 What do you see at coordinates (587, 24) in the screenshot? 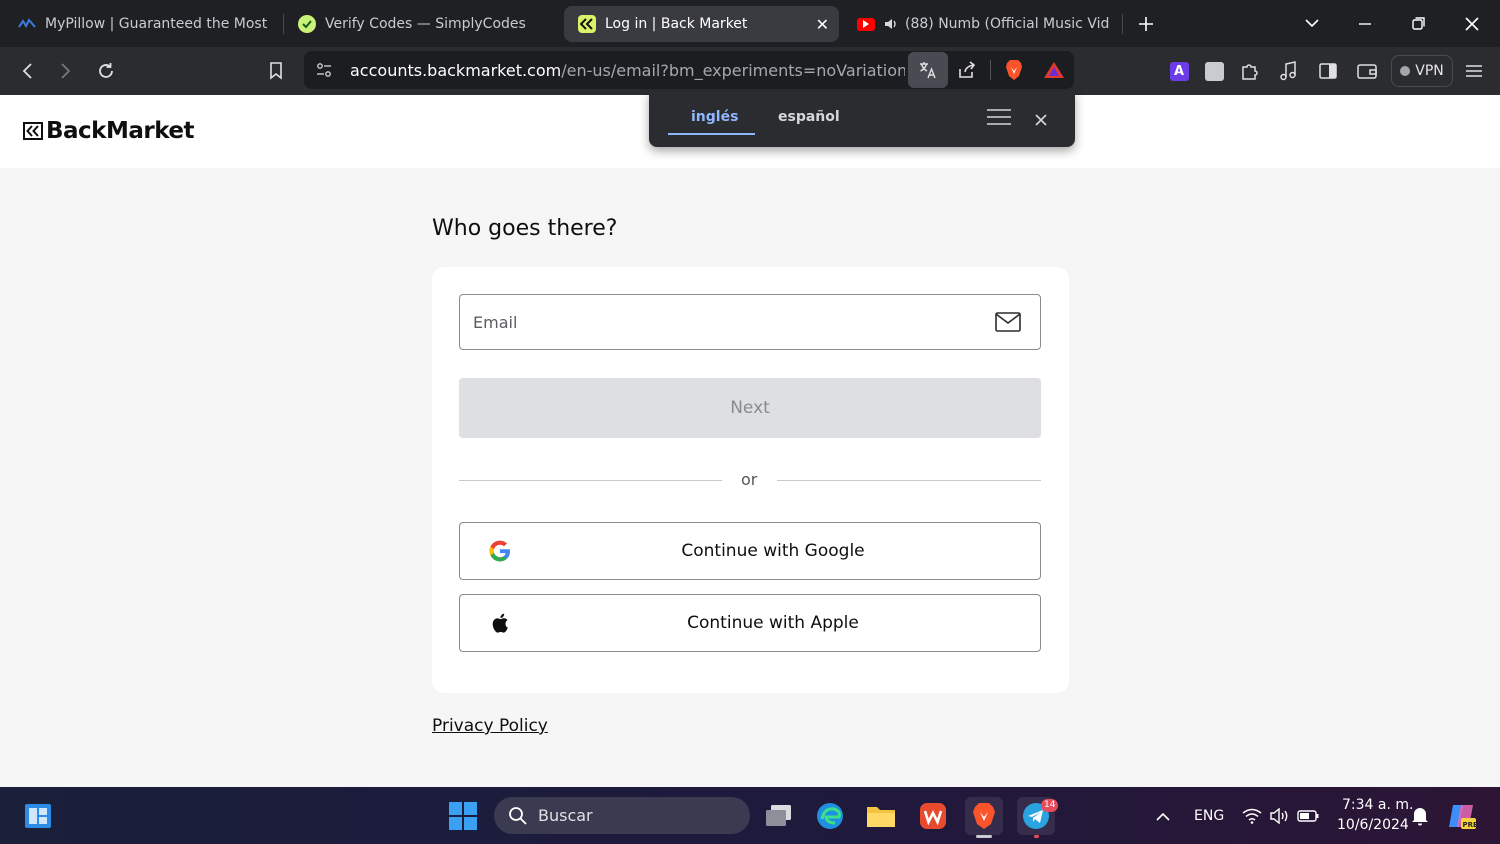
I see `backmarket-favicon-icon` at bounding box center [587, 24].